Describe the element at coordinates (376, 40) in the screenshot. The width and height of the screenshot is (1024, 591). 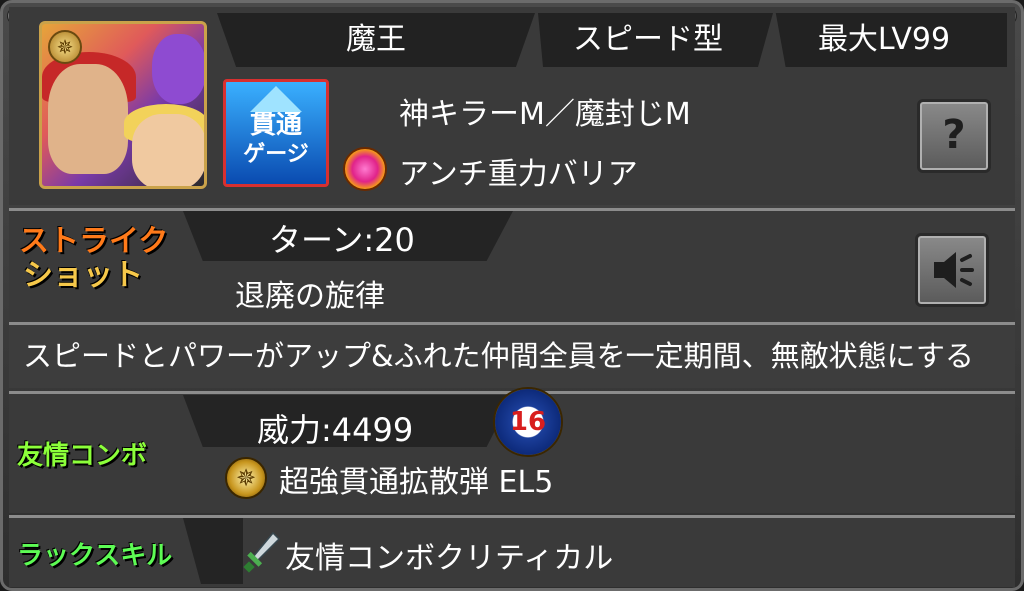
I see `race-tab: 魔王` at that location.